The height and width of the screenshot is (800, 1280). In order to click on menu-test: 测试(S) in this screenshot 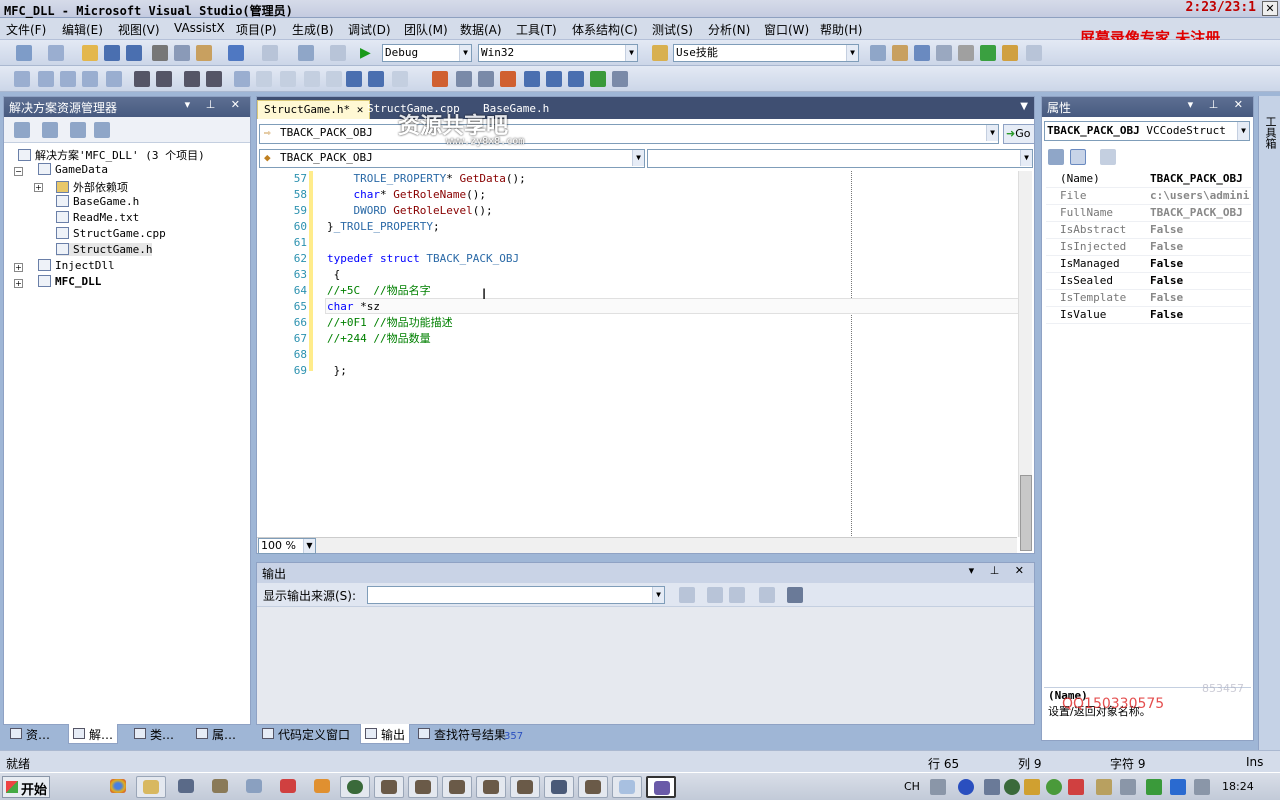, I will do `click(672, 29)`.